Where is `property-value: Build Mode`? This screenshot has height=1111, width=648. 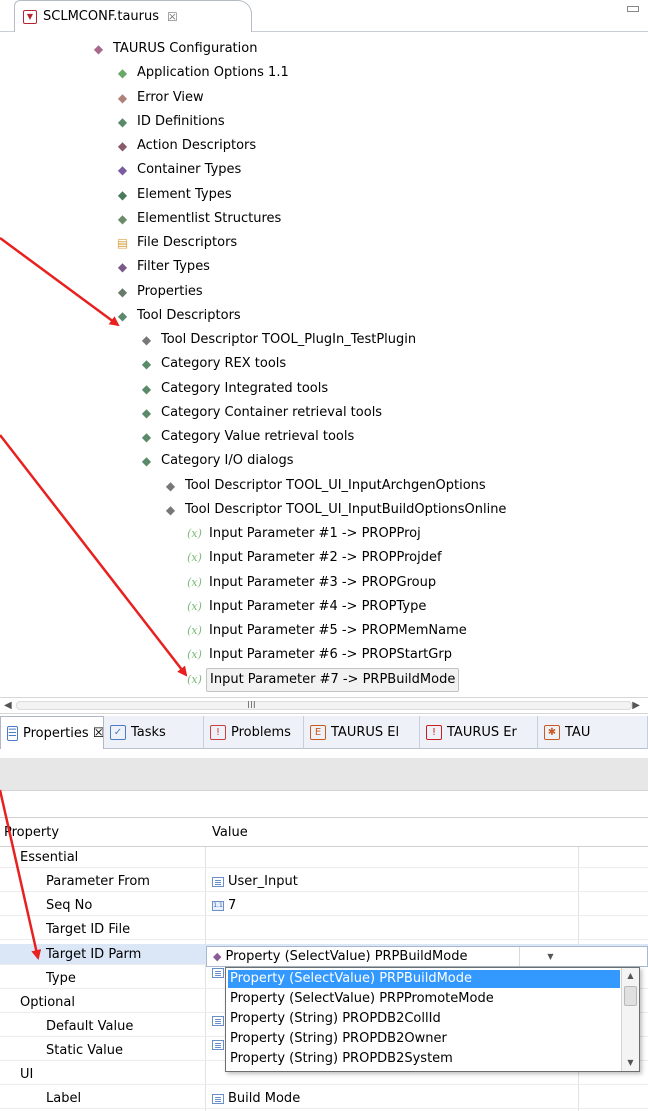
property-value: Build Mode is located at coordinates (256, 1098).